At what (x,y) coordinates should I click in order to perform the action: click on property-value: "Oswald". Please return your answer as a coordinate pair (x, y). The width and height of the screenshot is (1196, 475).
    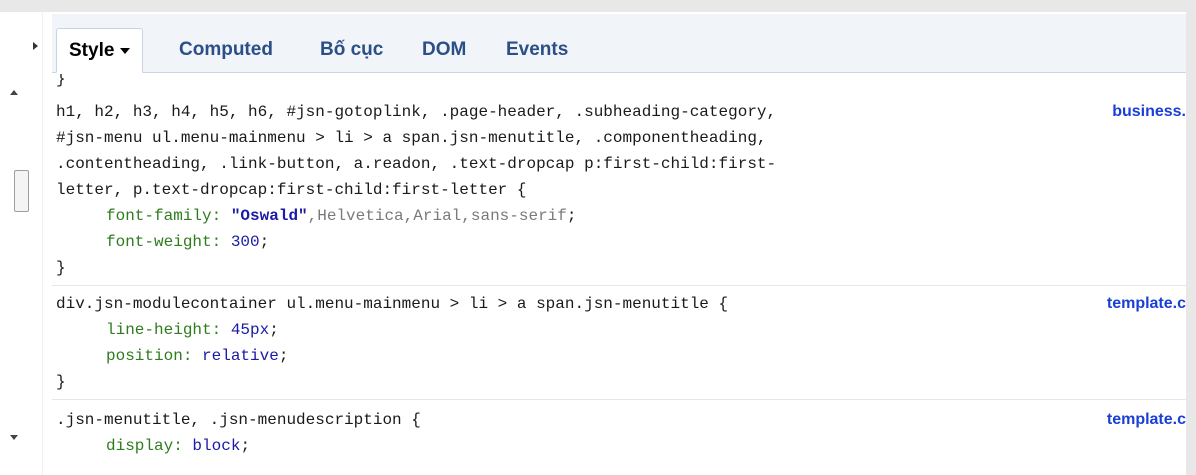
    Looking at the image, I should click on (269, 216).